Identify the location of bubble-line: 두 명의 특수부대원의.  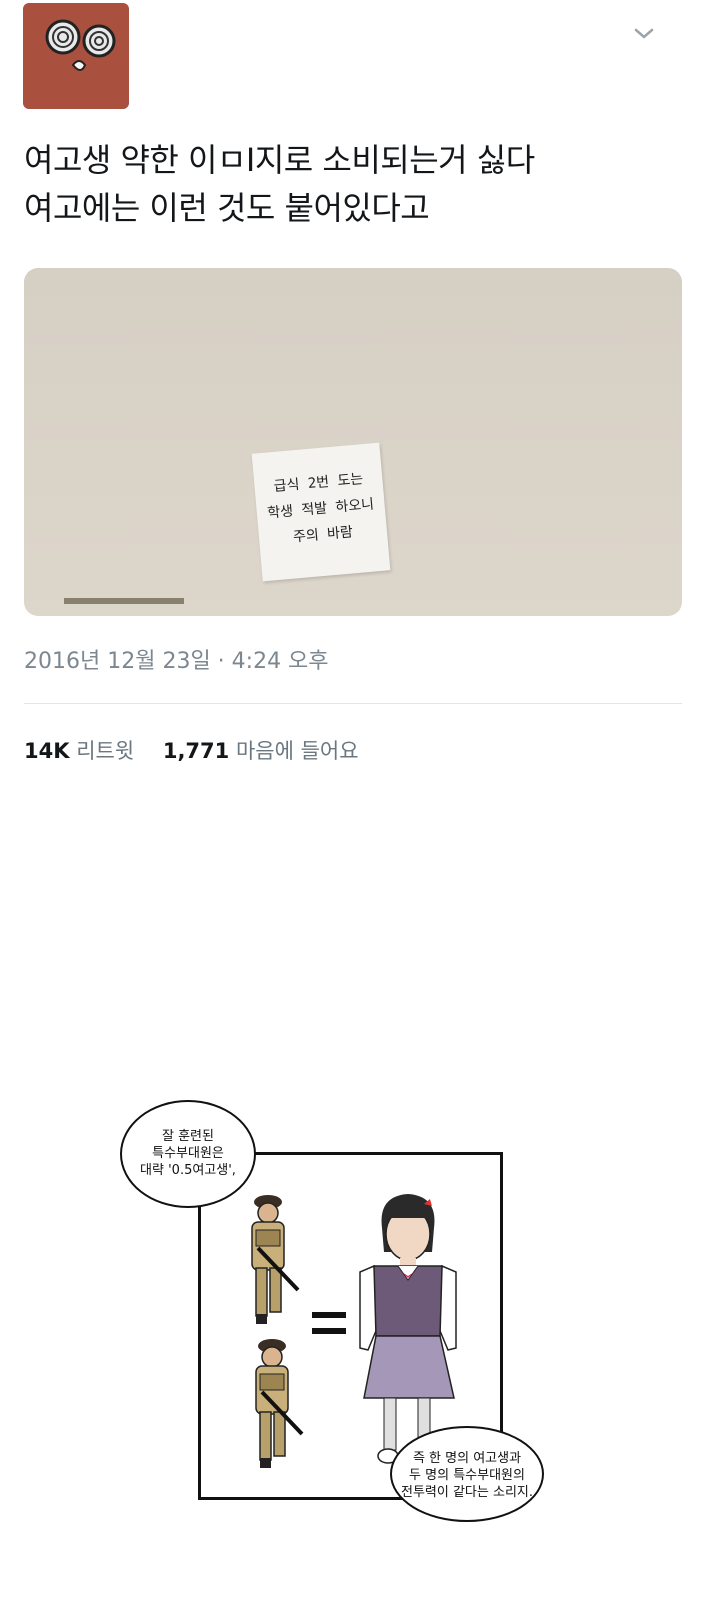
(467, 1475).